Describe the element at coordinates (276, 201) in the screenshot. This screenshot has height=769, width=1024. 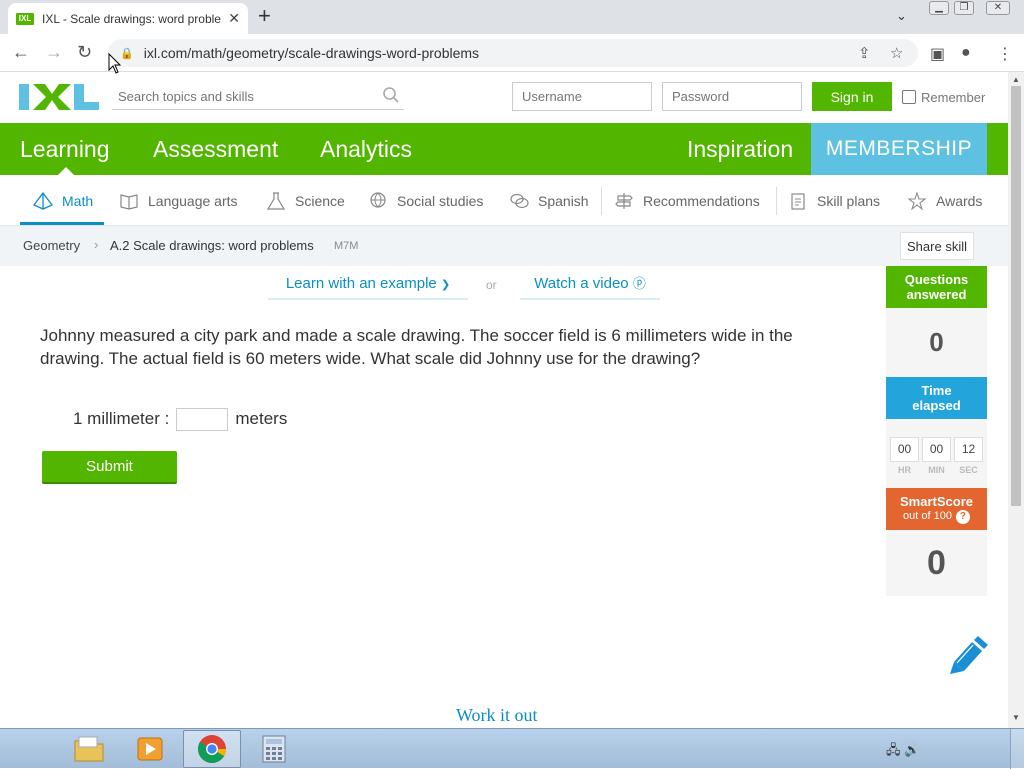
I see `flask-icon` at that location.